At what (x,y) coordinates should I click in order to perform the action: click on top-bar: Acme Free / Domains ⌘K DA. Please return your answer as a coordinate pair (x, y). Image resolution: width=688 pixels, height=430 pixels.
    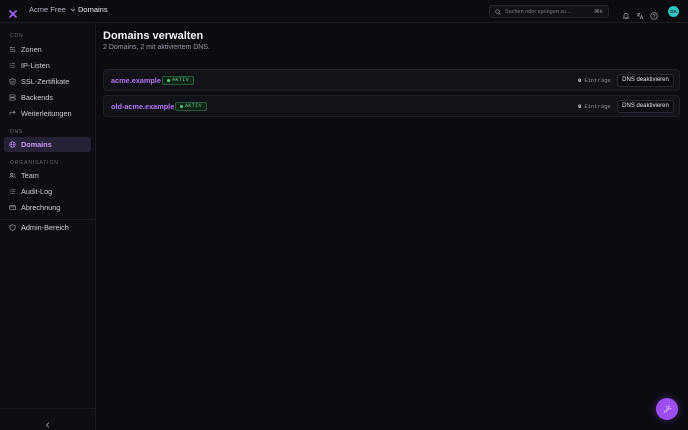
    Looking at the image, I should click on (344, 11).